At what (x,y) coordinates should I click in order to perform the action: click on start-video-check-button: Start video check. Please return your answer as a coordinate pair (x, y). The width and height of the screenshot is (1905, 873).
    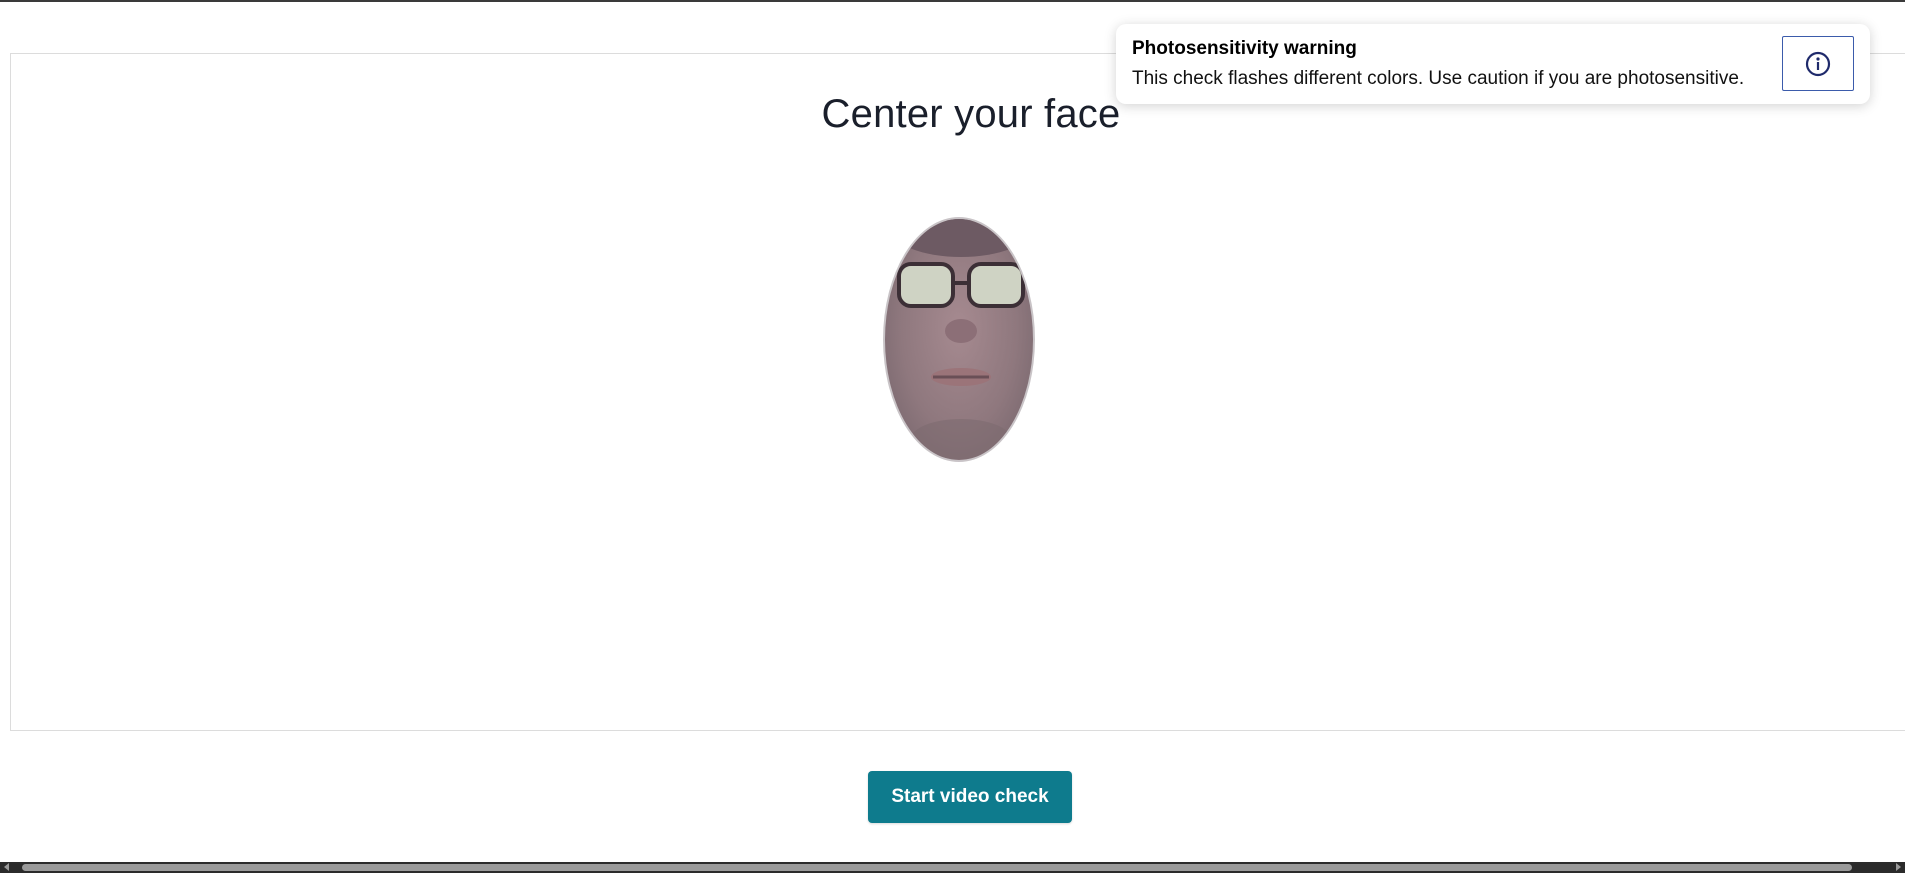
    Looking at the image, I should click on (970, 797).